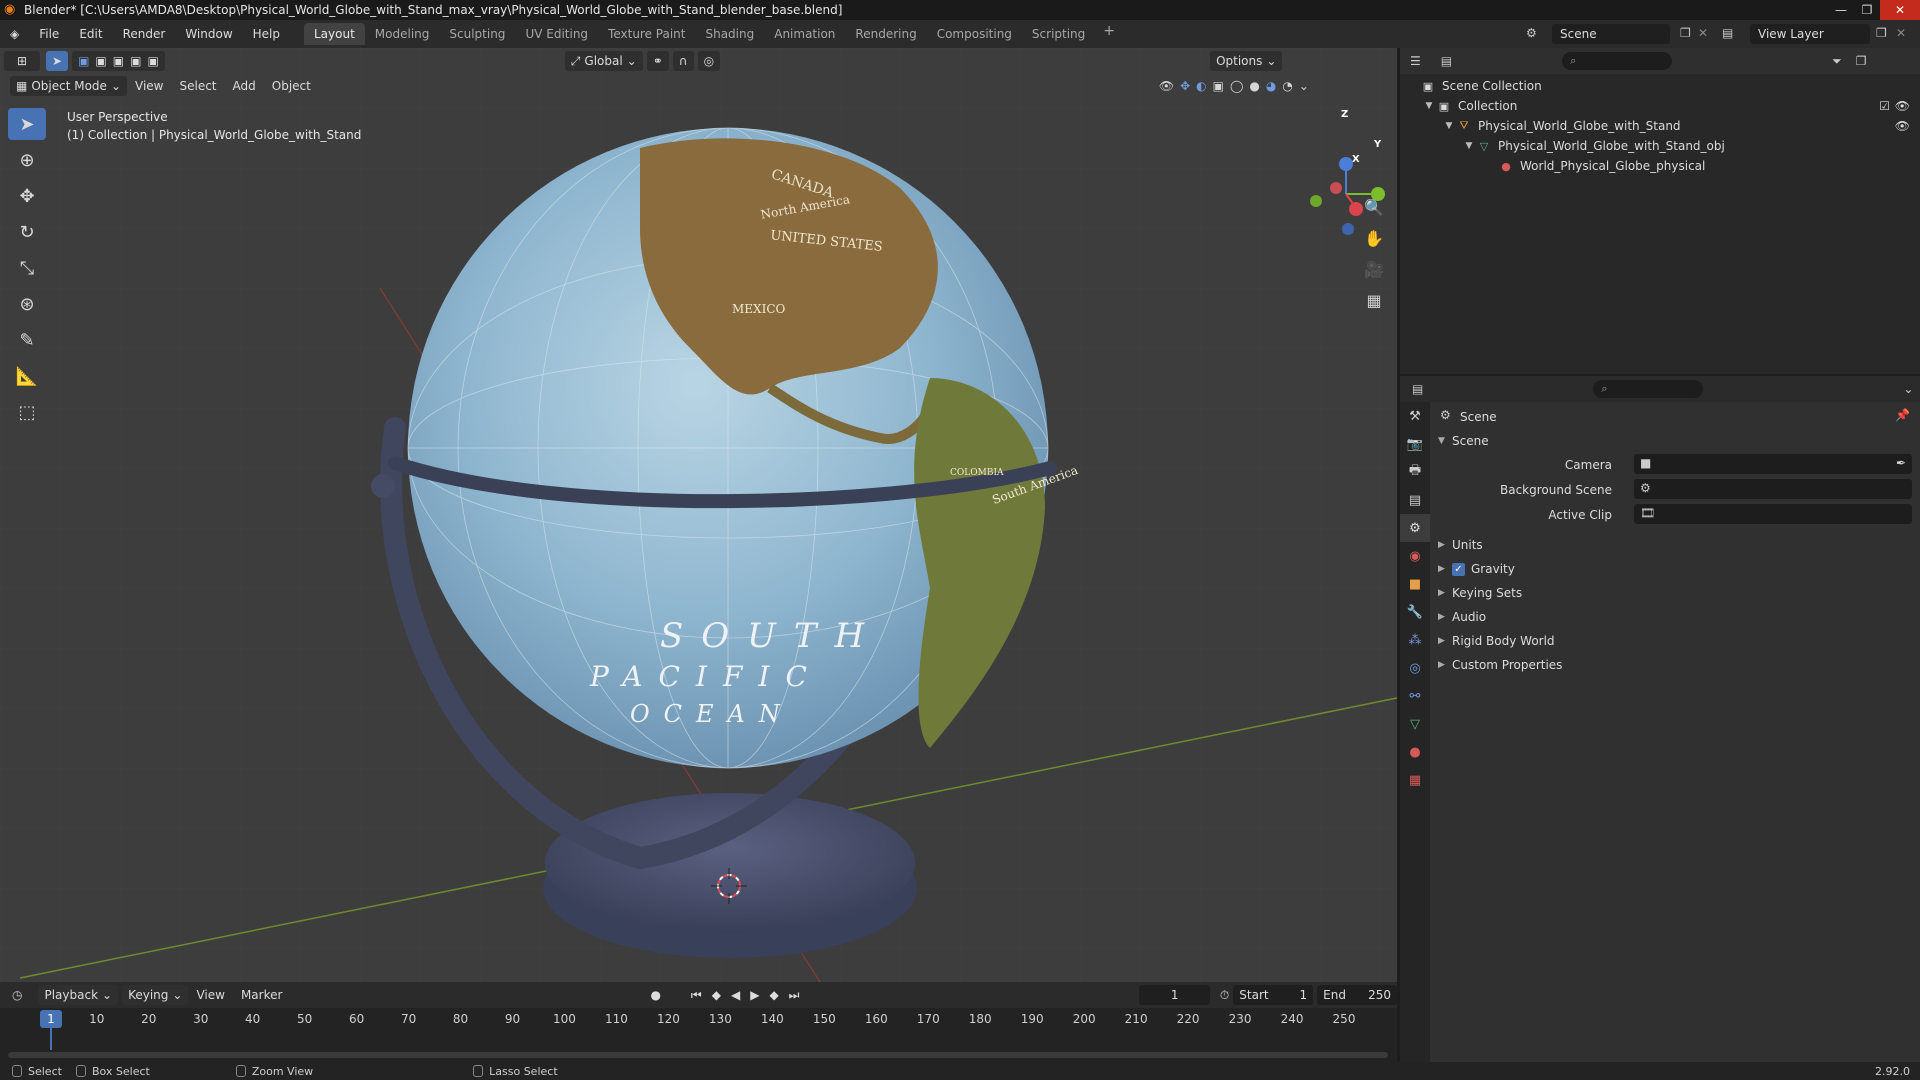 The height and width of the screenshot is (1080, 1920). I want to click on menu-render: Render, so click(144, 34).